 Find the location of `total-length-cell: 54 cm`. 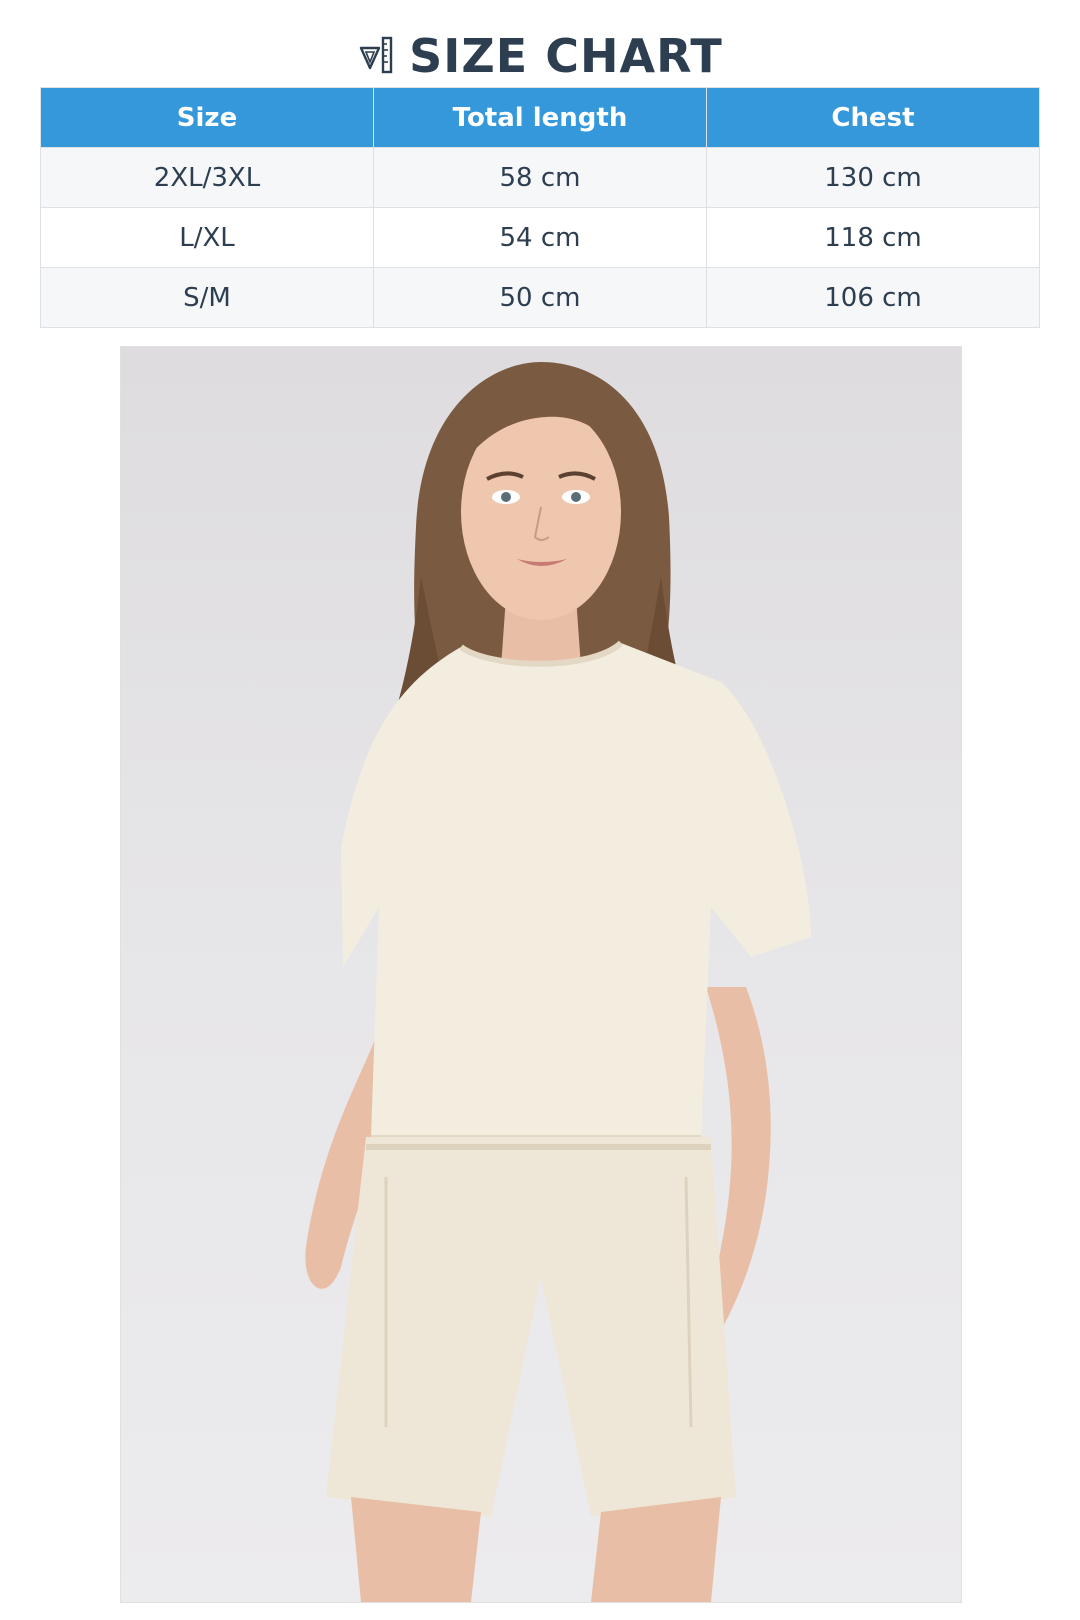

total-length-cell: 54 cm is located at coordinates (540, 237).